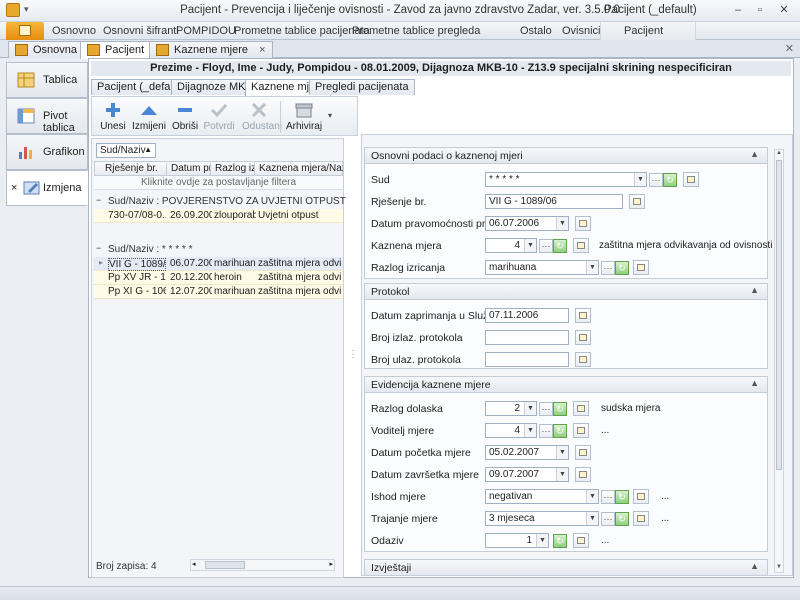 The width and height of the screenshot is (800, 600). Describe the element at coordinates (47, 188) in the screenshot. I see `nav-item-izmjena: × Izmjena` at that location.